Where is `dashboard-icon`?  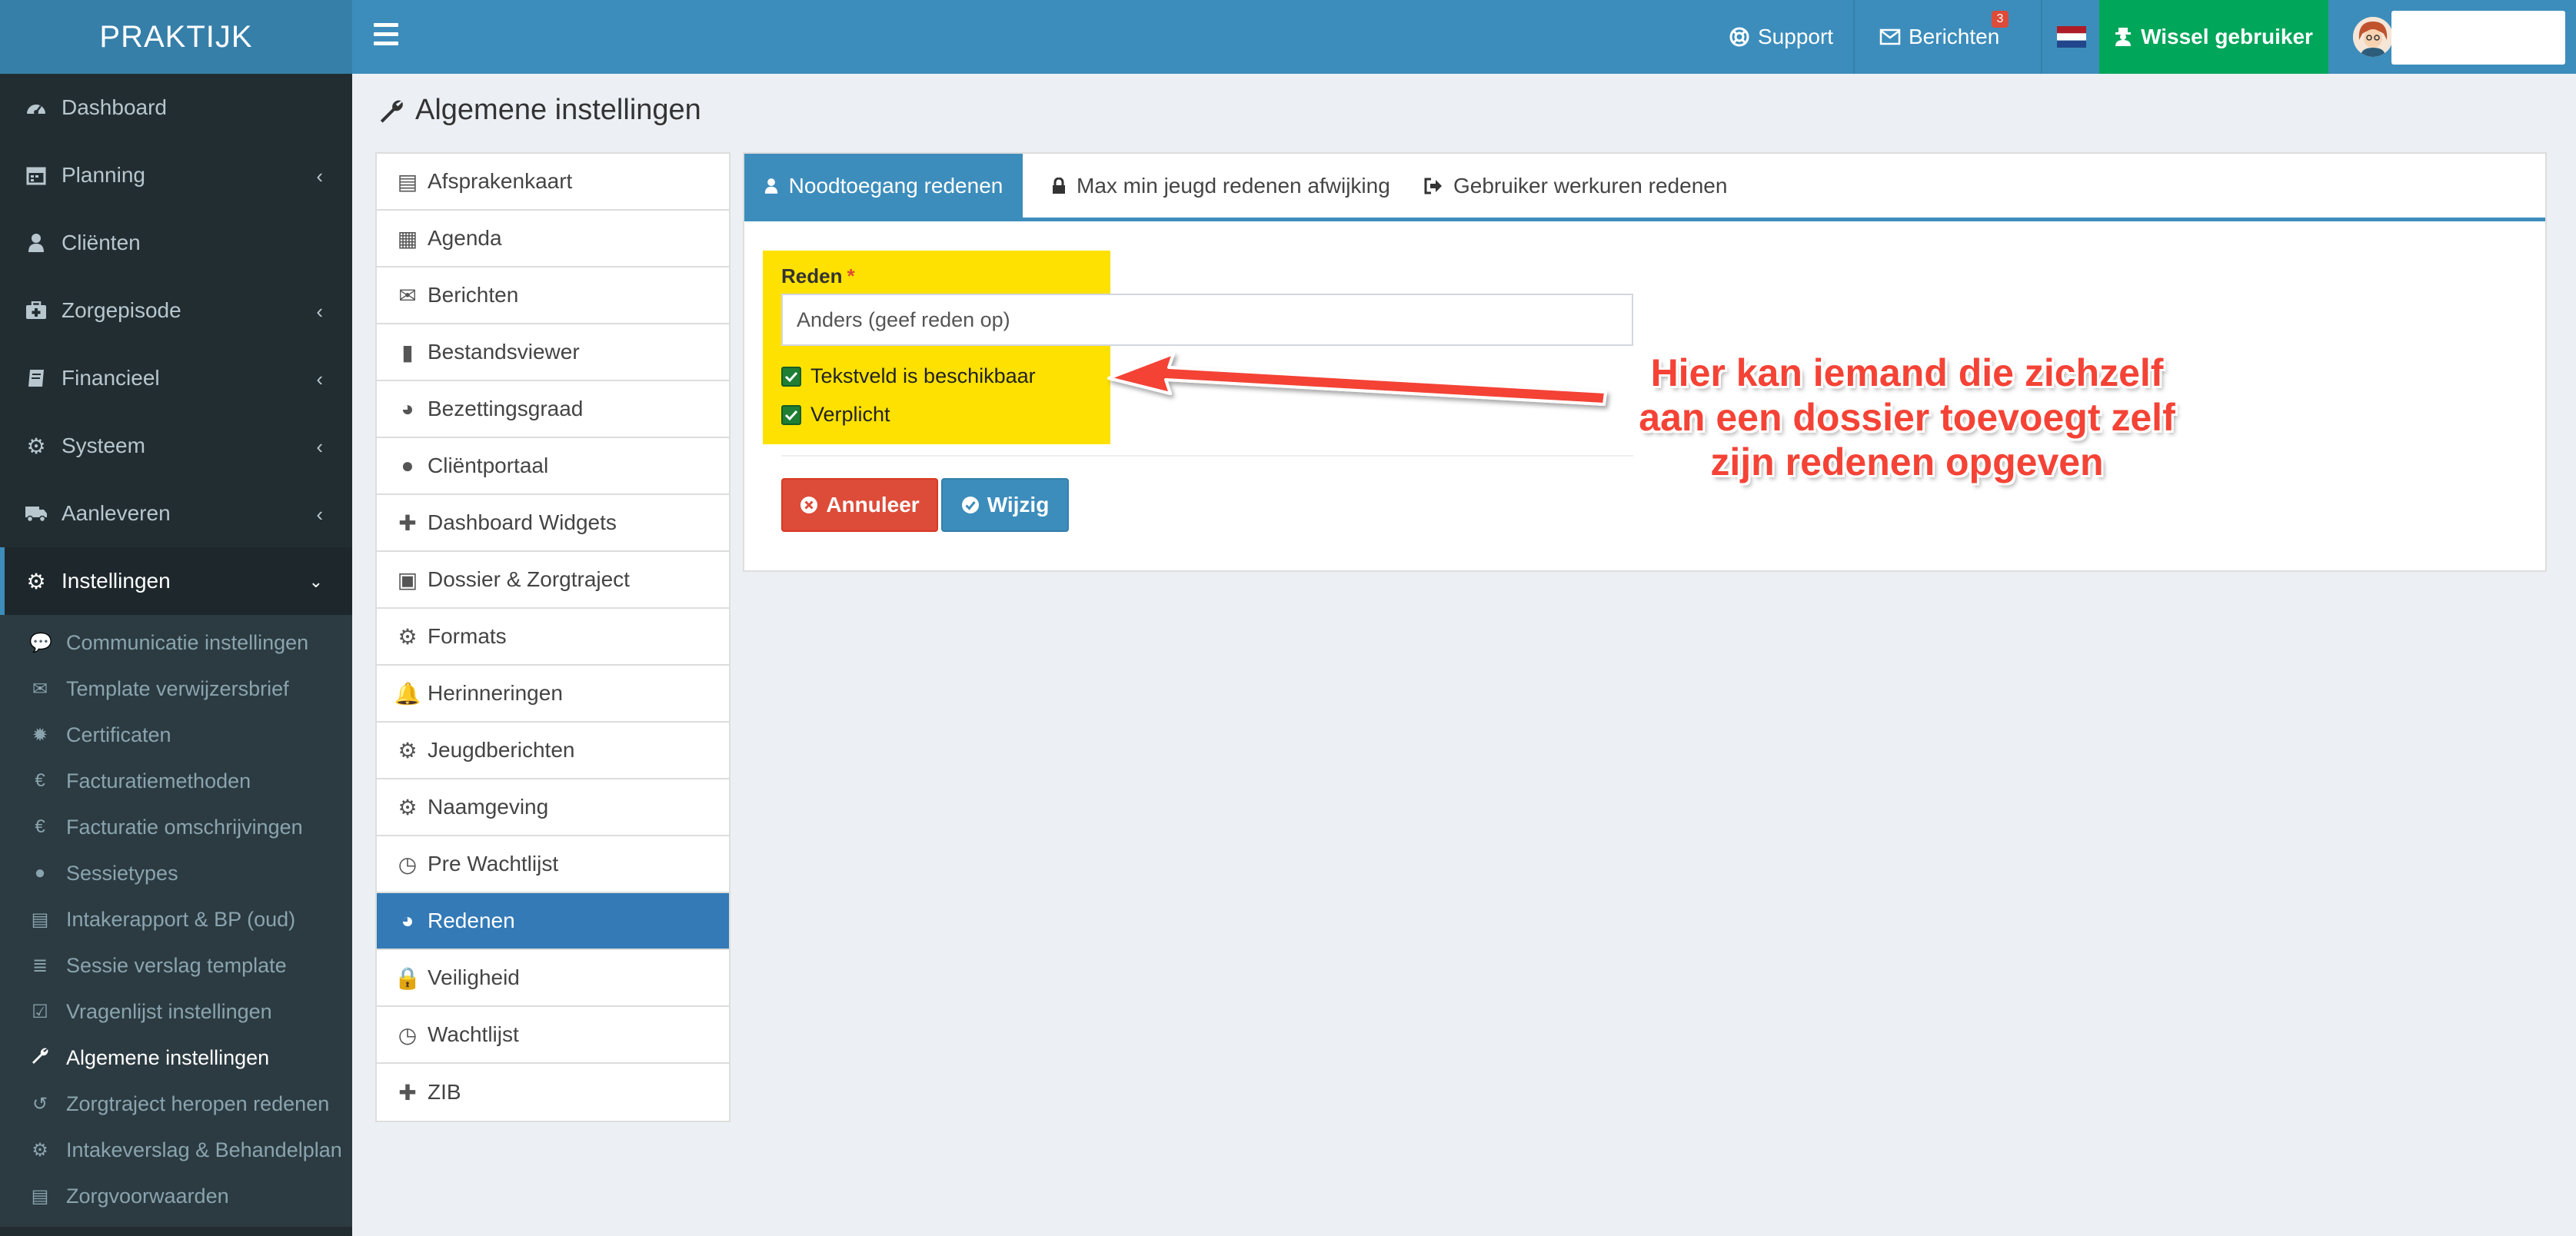
dashboard-icon is located at coordinates (36, 108).